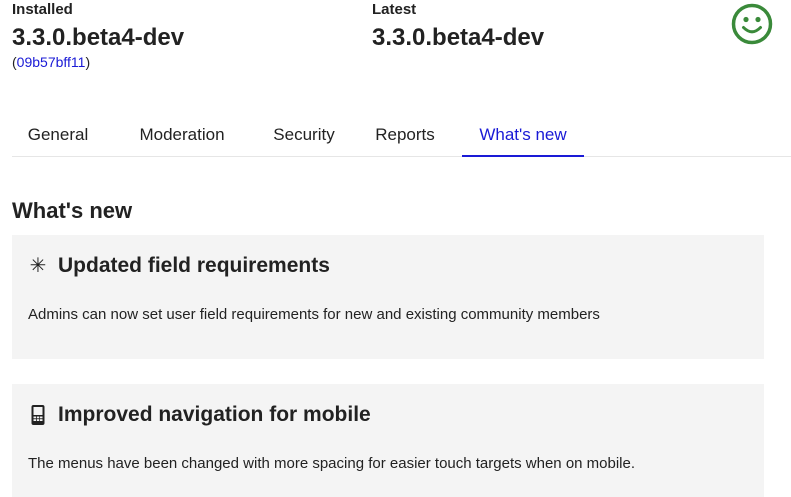 This screenshot has width=791, height=497. What do you see at coordinates (98, 62) in the screenshot?
I see `commit-reference: (09b57bff11)` at bounding box center [98, 62].